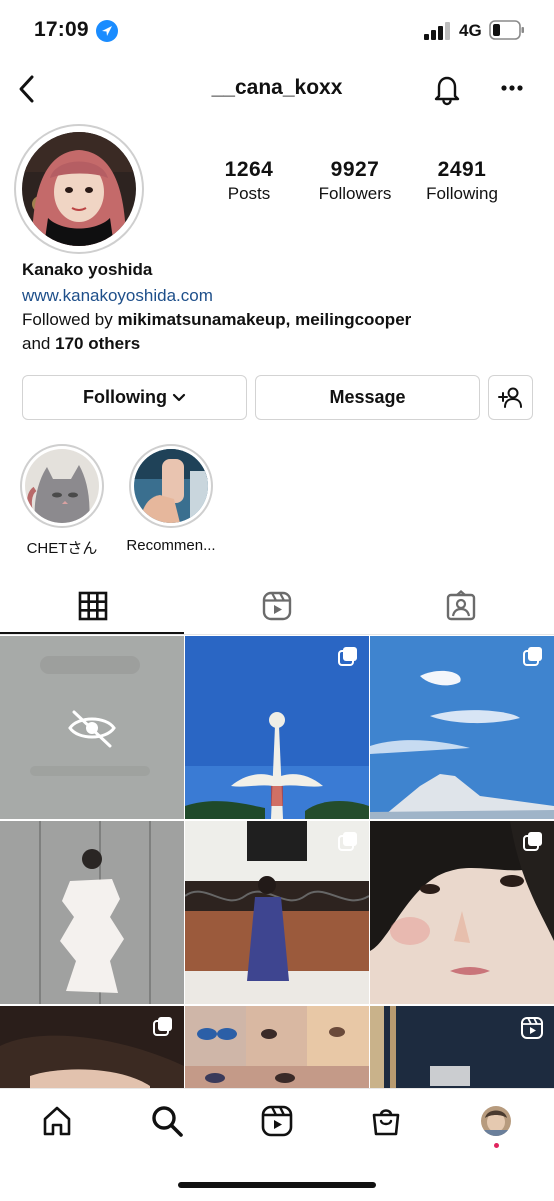  I want to click on profile-avatar, so click(79, 189).